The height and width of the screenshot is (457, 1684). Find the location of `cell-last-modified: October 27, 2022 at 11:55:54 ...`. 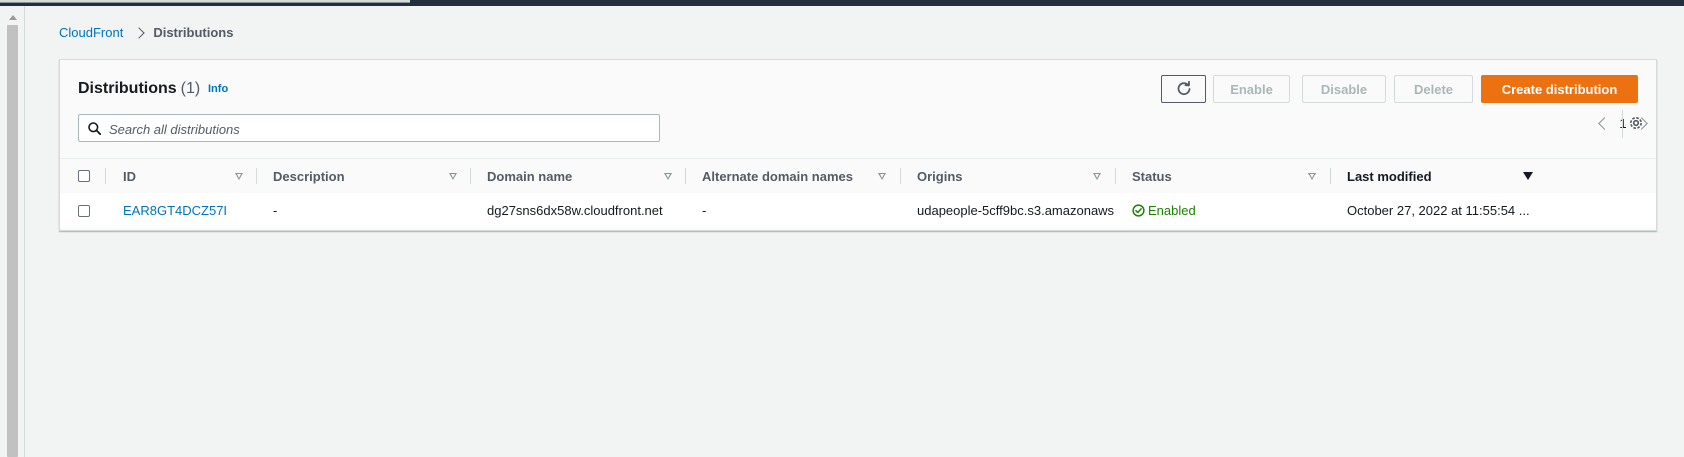

cell-last-modified: October 27, 2022 at 11:55:54 ... is located at coordinates (1438, 210).